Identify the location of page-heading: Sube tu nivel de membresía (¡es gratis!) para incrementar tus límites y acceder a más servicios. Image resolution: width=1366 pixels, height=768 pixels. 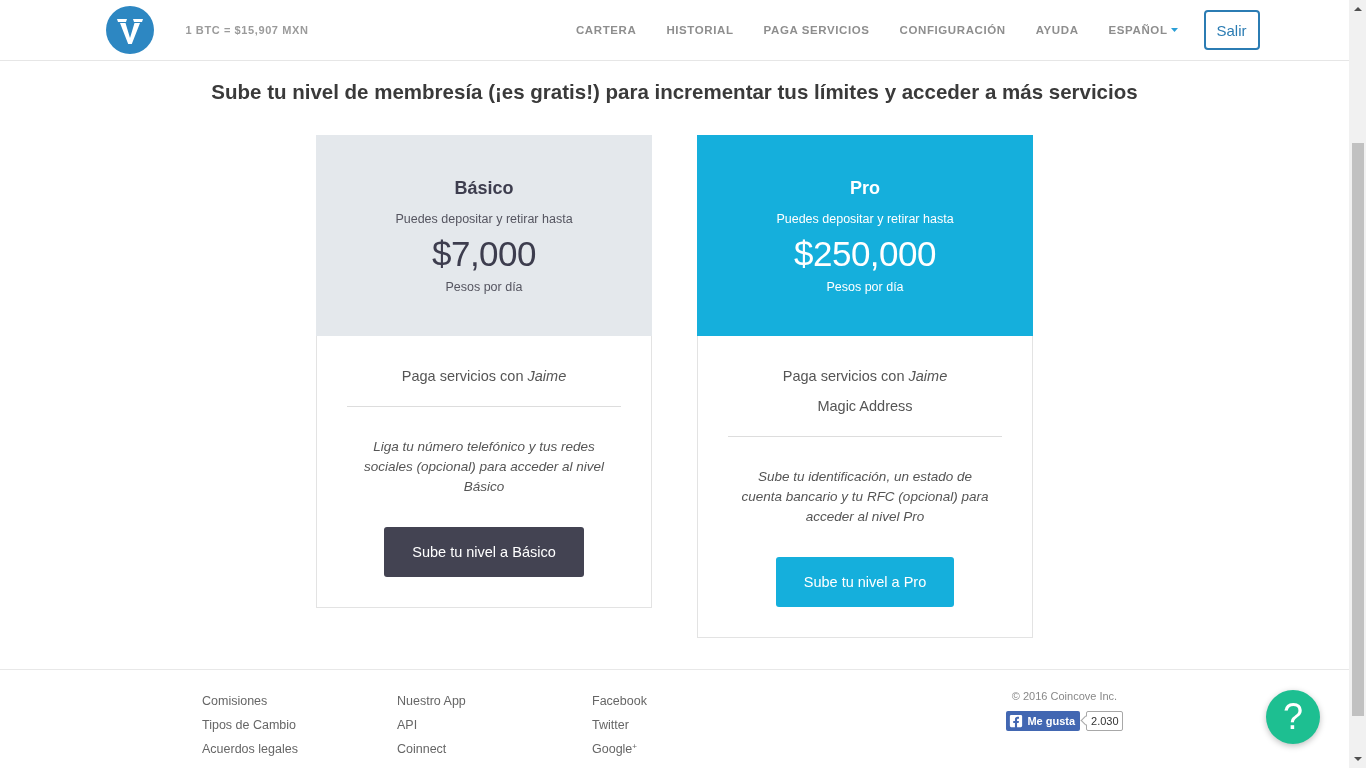
(674, 92).